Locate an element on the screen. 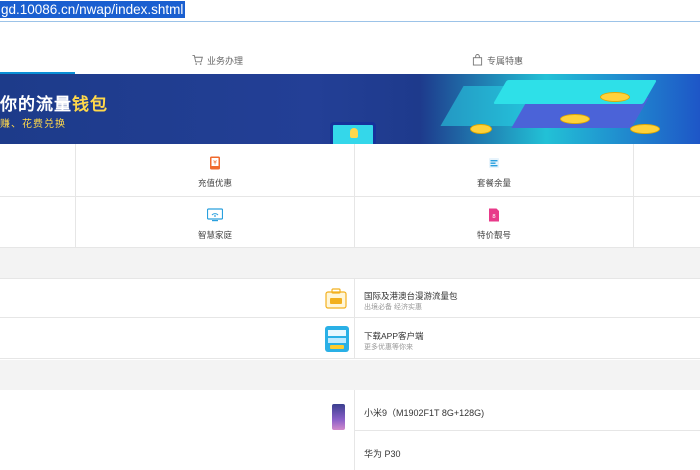  svg-text: 8 is located at coordinates (494, 217).